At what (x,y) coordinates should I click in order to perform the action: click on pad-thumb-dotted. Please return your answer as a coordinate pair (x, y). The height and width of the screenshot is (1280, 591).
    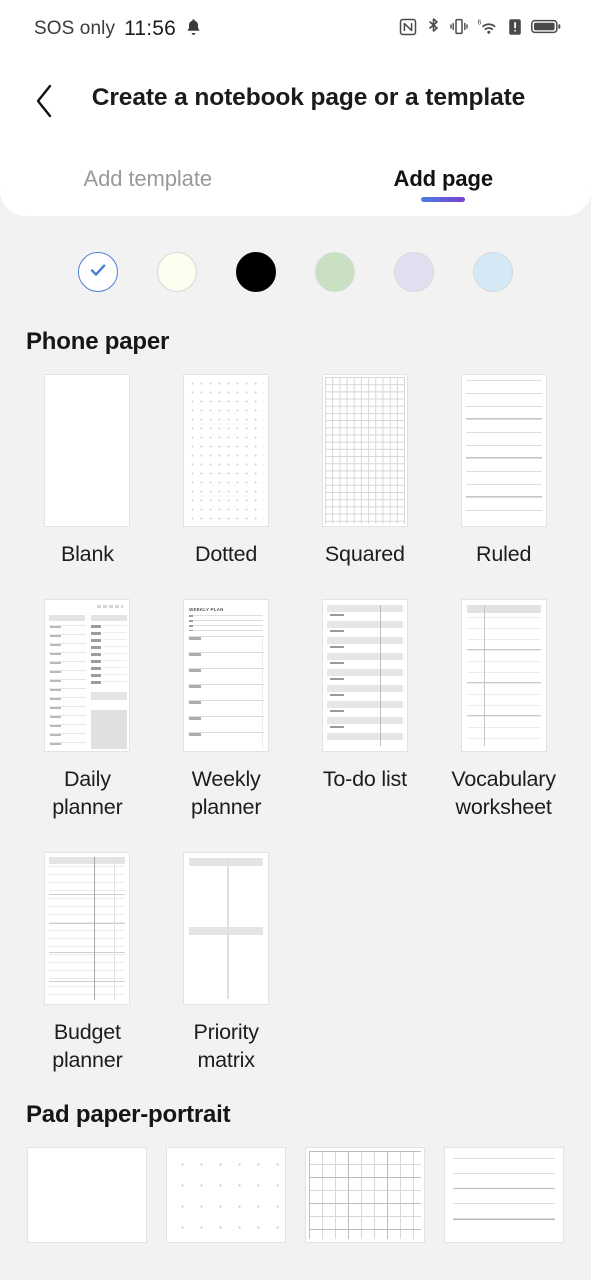
    Looking at the image, I should click on (226, 1194).